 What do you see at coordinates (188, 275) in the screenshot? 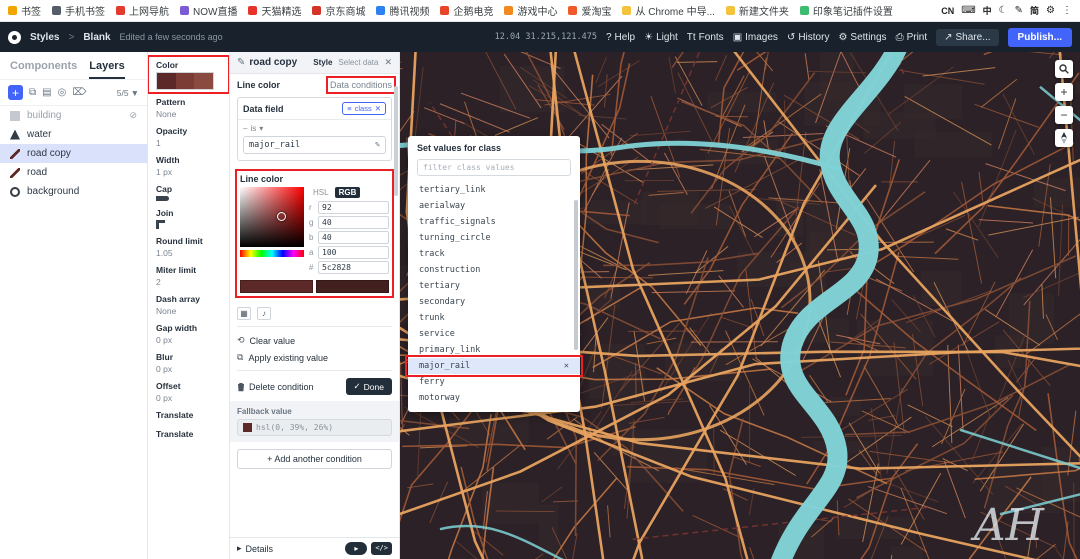
I see `prop-miter-limit: Miter limit 2` at bounding box center [188, 275].